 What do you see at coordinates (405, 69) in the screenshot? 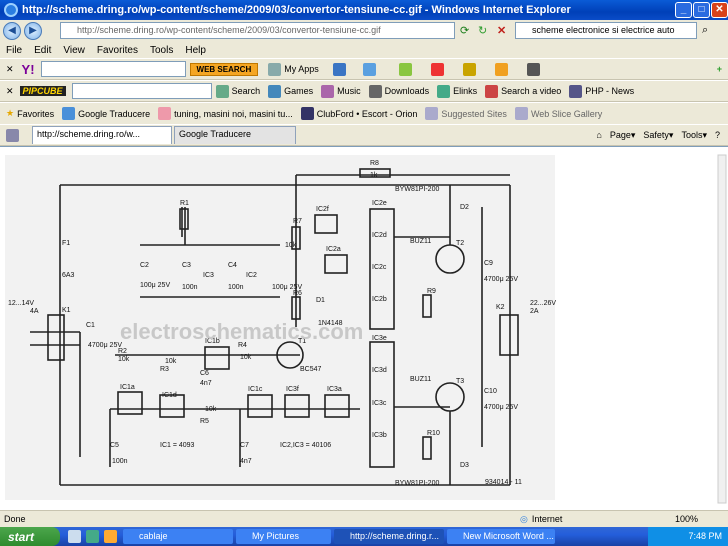
I see `news-icon` at bounding box center [405, 69].